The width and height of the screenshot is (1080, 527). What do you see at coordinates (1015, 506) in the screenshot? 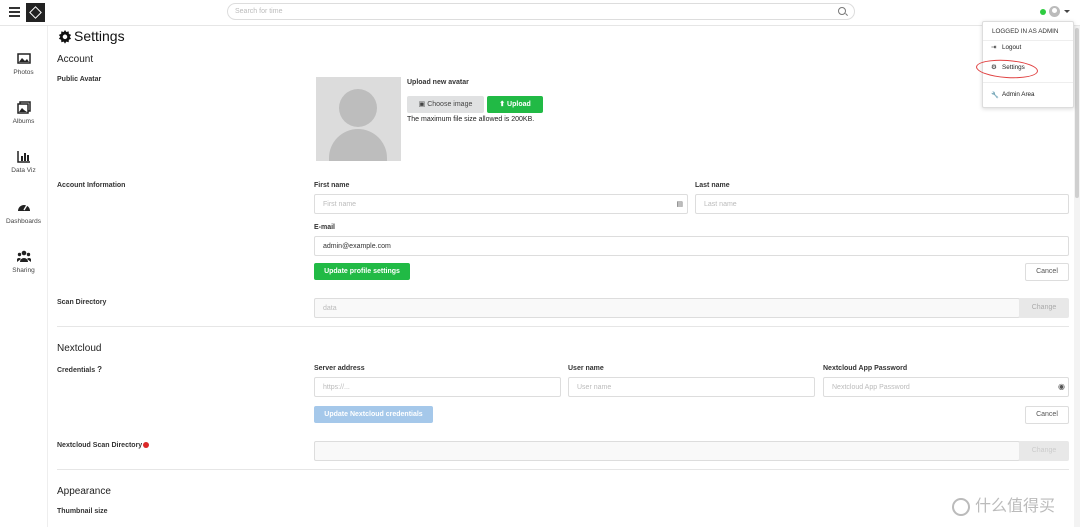
I see `watermark-text: 什么值得买` at bounding box center [1015, 506].